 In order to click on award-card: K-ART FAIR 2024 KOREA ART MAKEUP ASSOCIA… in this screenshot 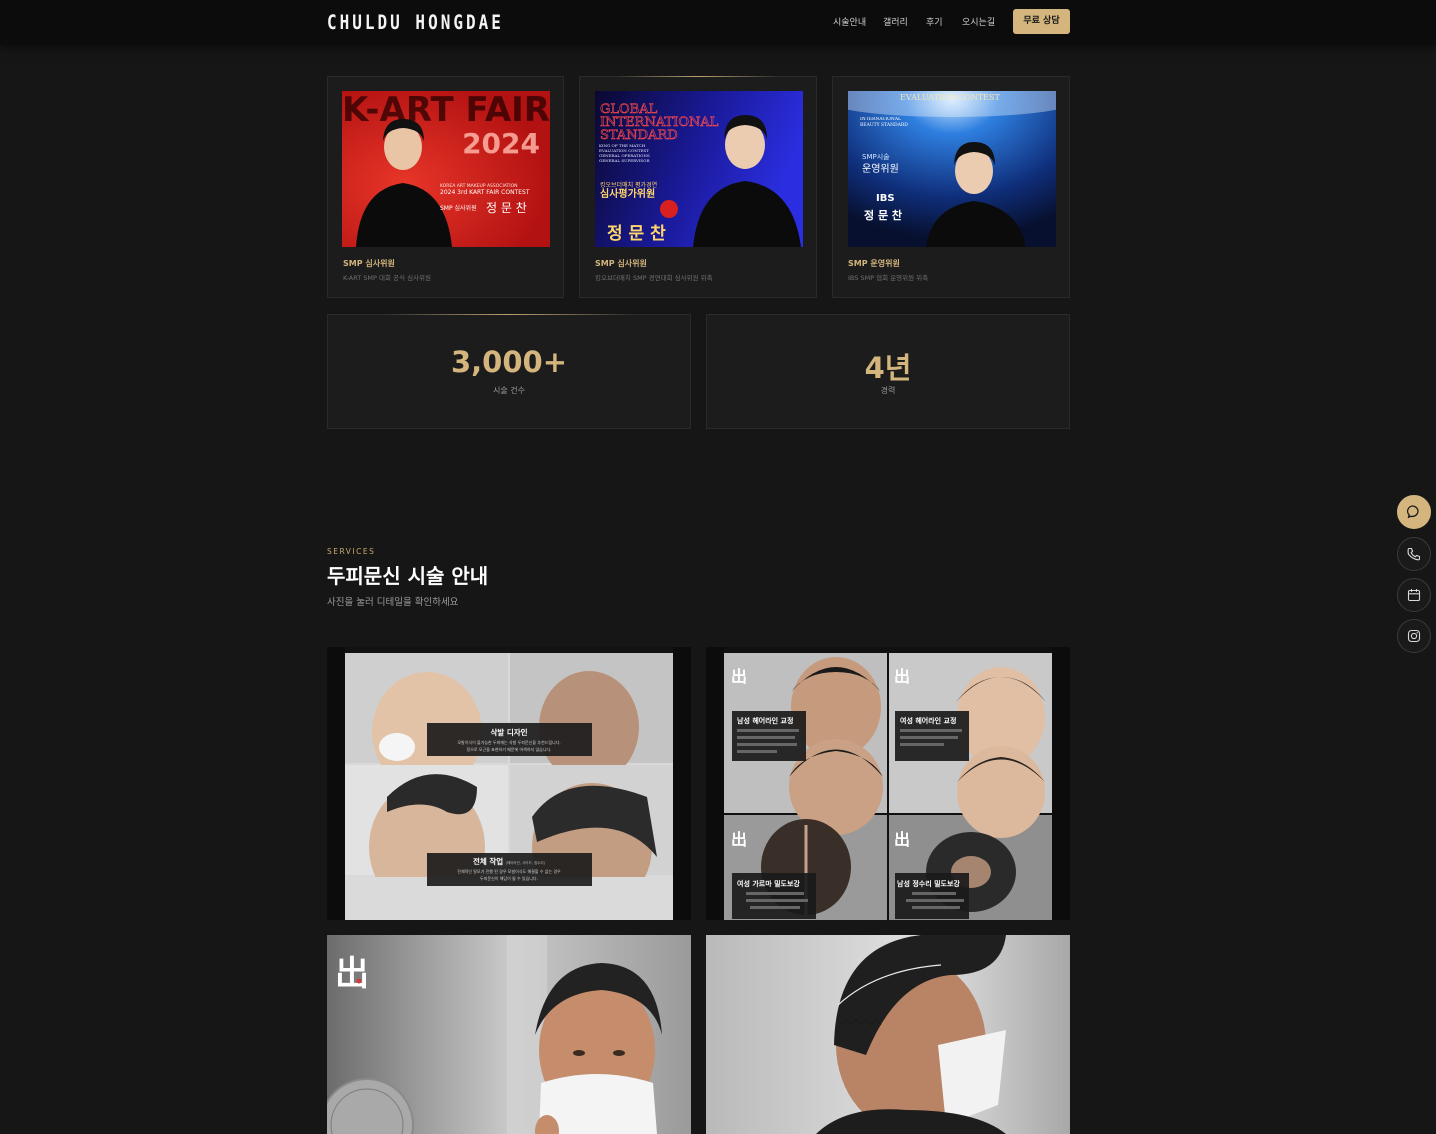, I will do `click(445, 187)`.